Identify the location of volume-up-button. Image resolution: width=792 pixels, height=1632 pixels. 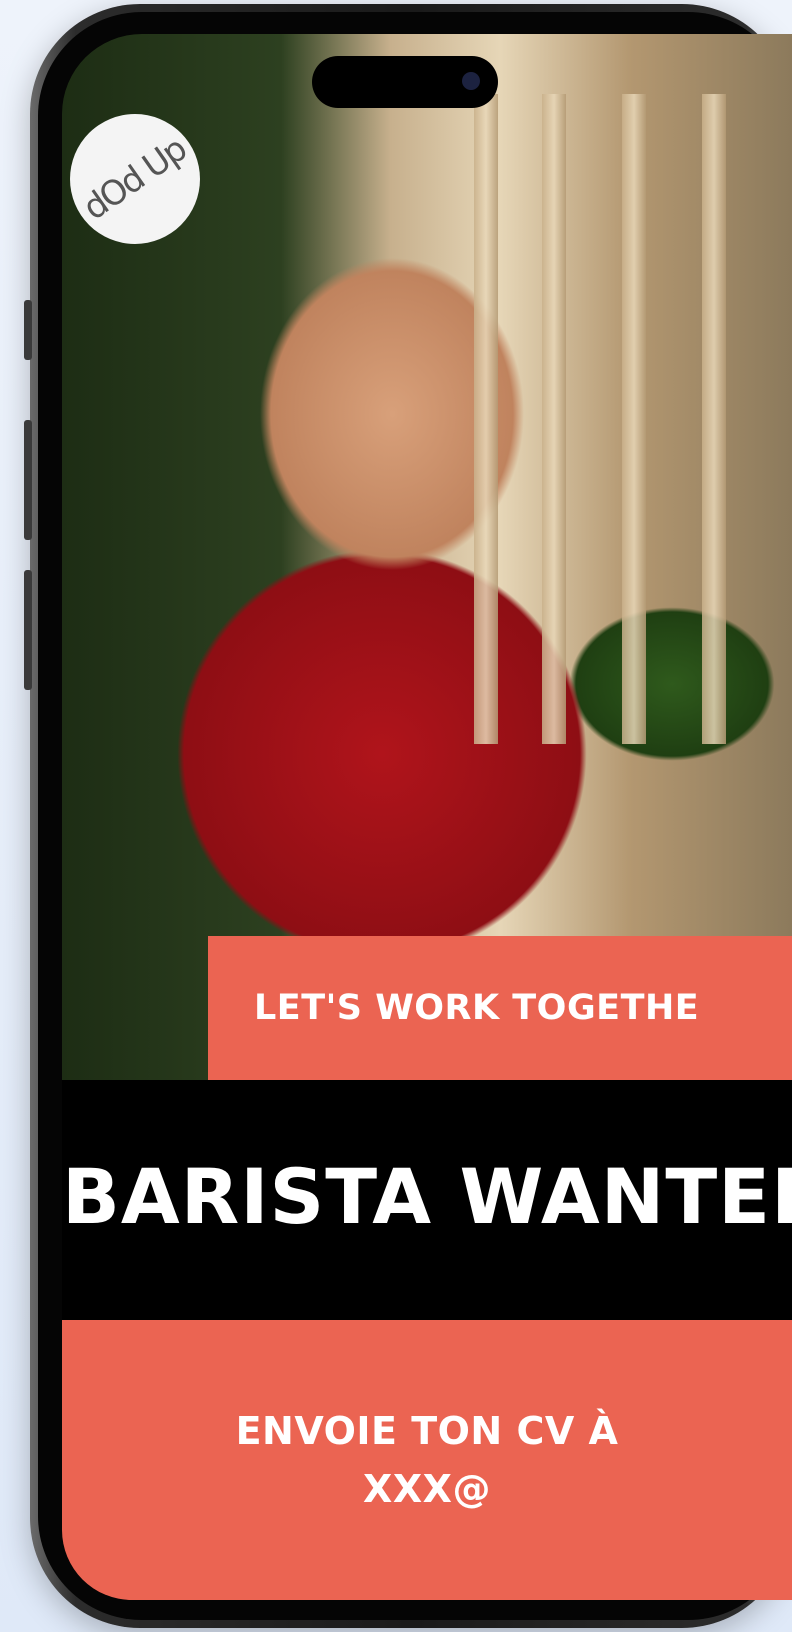
(28, 330).